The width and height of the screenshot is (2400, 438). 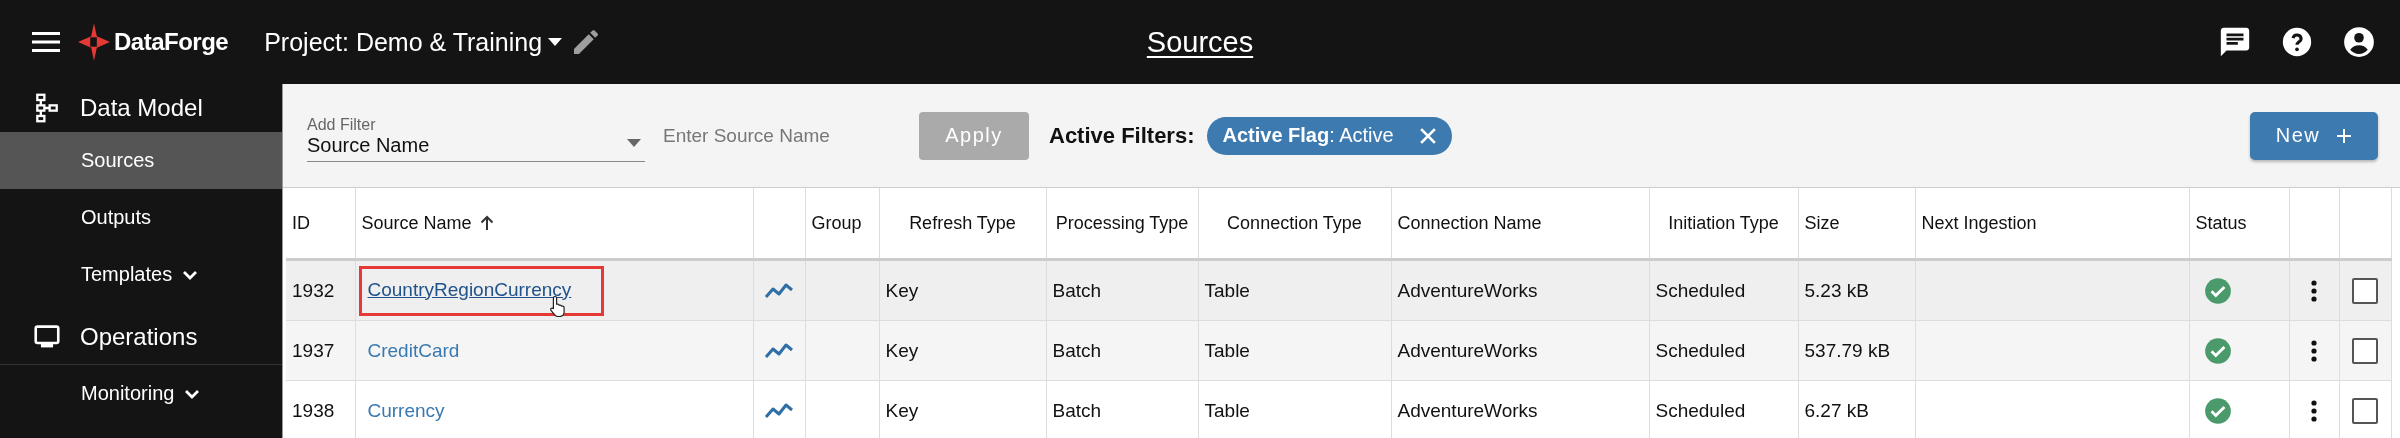 What do you see at coordinates (413, 42) in the screenshot?
I see `project-dropdown: Project: Demo & Training` at bounding box center [413, 42].